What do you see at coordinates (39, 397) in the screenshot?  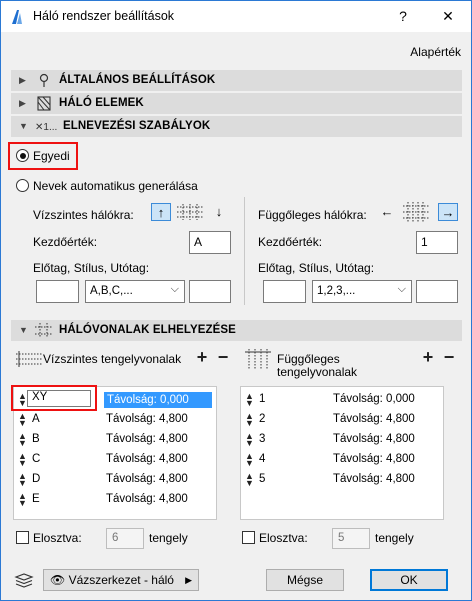 I see `axis-name-edit-value: XY` at bounding box center [39, 397].